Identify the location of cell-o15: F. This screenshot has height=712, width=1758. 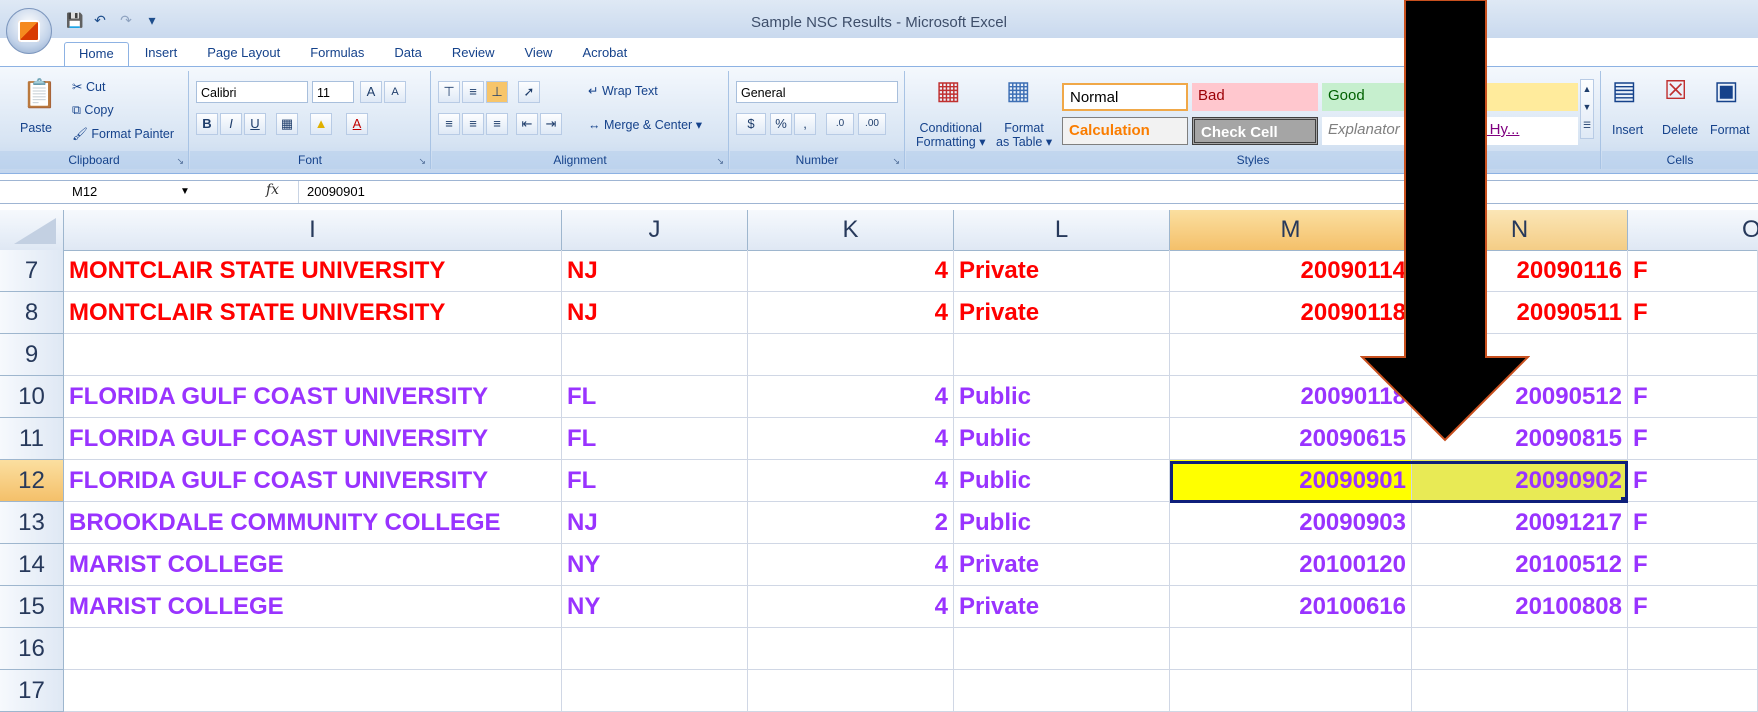
(1693, 607).